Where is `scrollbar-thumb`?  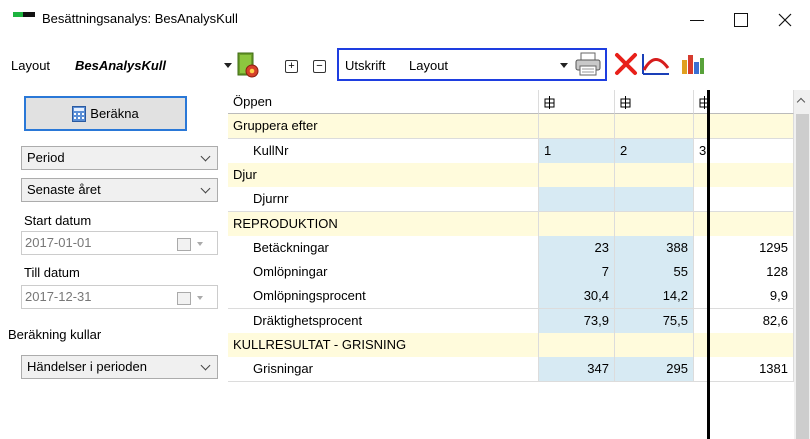
scrollbar-thumb is located at coordinates (802, 276).